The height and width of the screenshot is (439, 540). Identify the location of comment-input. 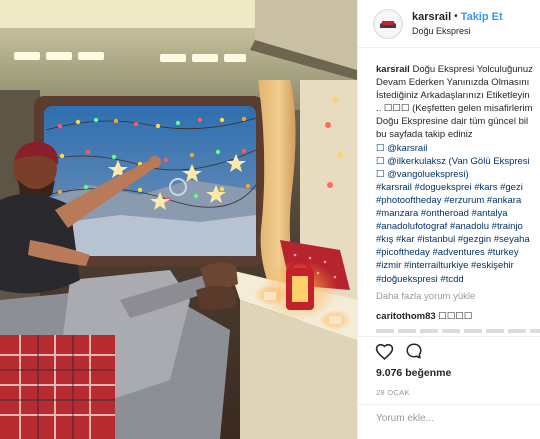
(451, 418).